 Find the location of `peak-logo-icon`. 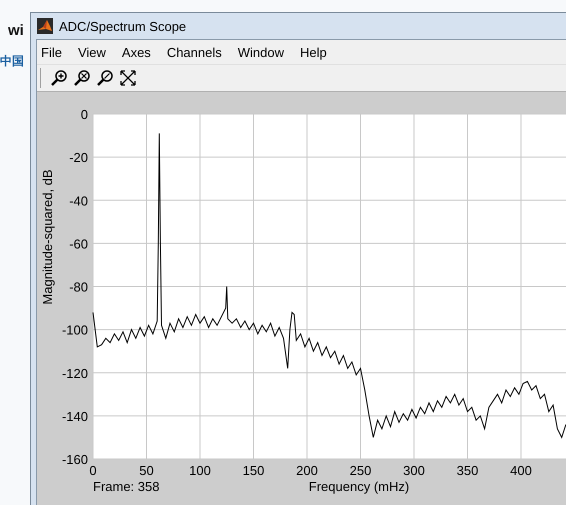

peak-logo-icon is located at coordinates (45, 26).